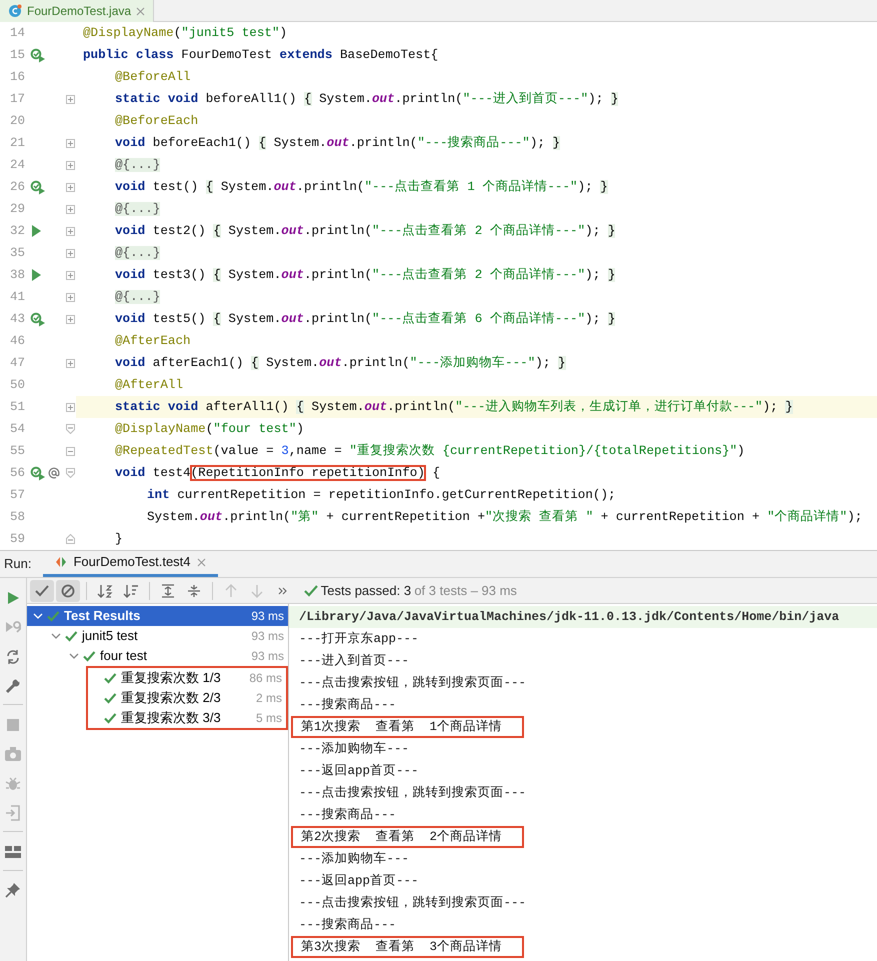  Describe the element at coordinates (340, 363) in the screenshot. I see `code-line: void afterEach1() { System.out.println("---添加购物车---"); }` at that location.